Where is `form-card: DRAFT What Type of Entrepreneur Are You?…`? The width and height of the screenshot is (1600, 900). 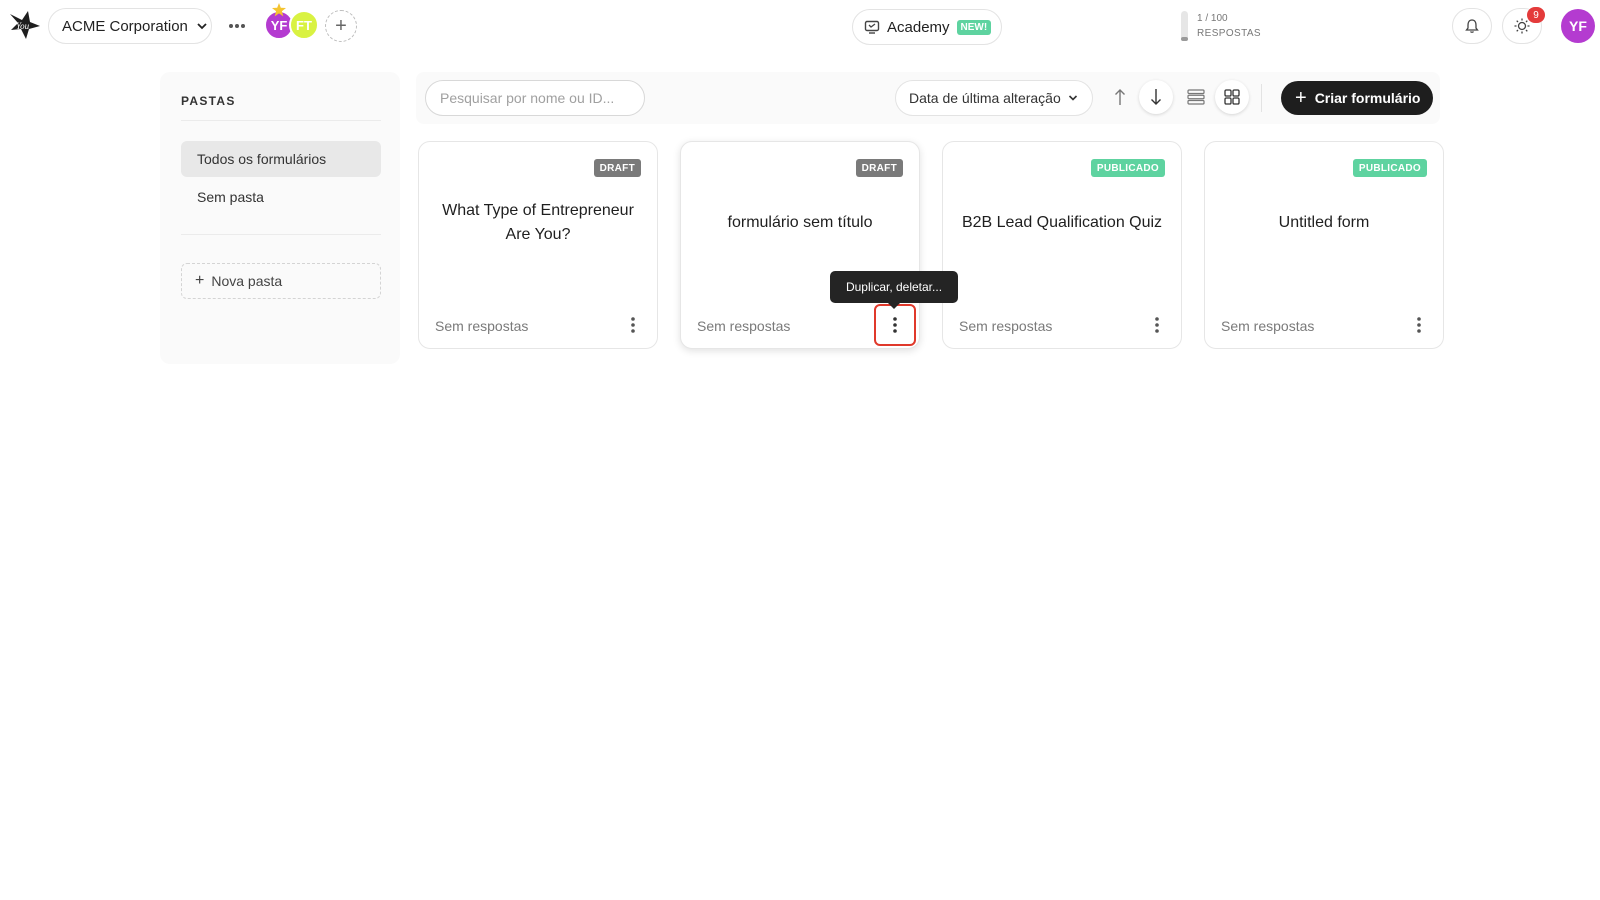 form-card: DRAFT What Type of Entrepreneur Are You?… is located at coordinates (538, 245).